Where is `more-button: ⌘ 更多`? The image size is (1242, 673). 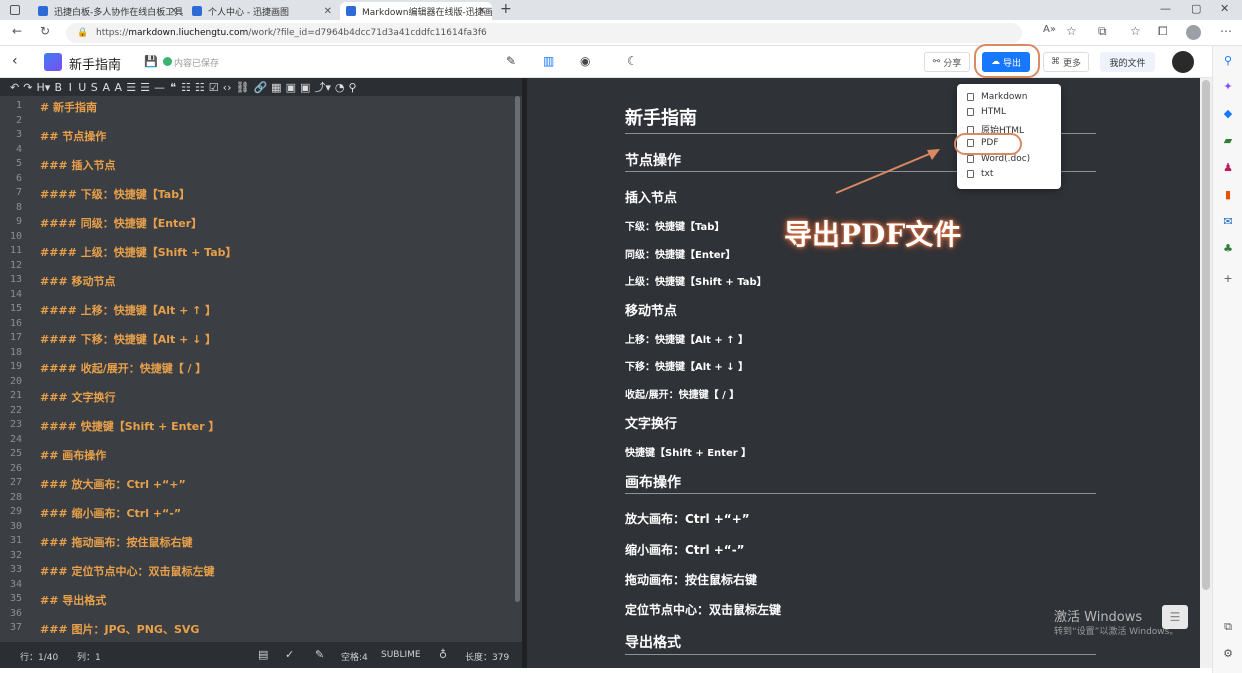
more-button: ⌘ 更多 is located at coordinates (1066, 62).